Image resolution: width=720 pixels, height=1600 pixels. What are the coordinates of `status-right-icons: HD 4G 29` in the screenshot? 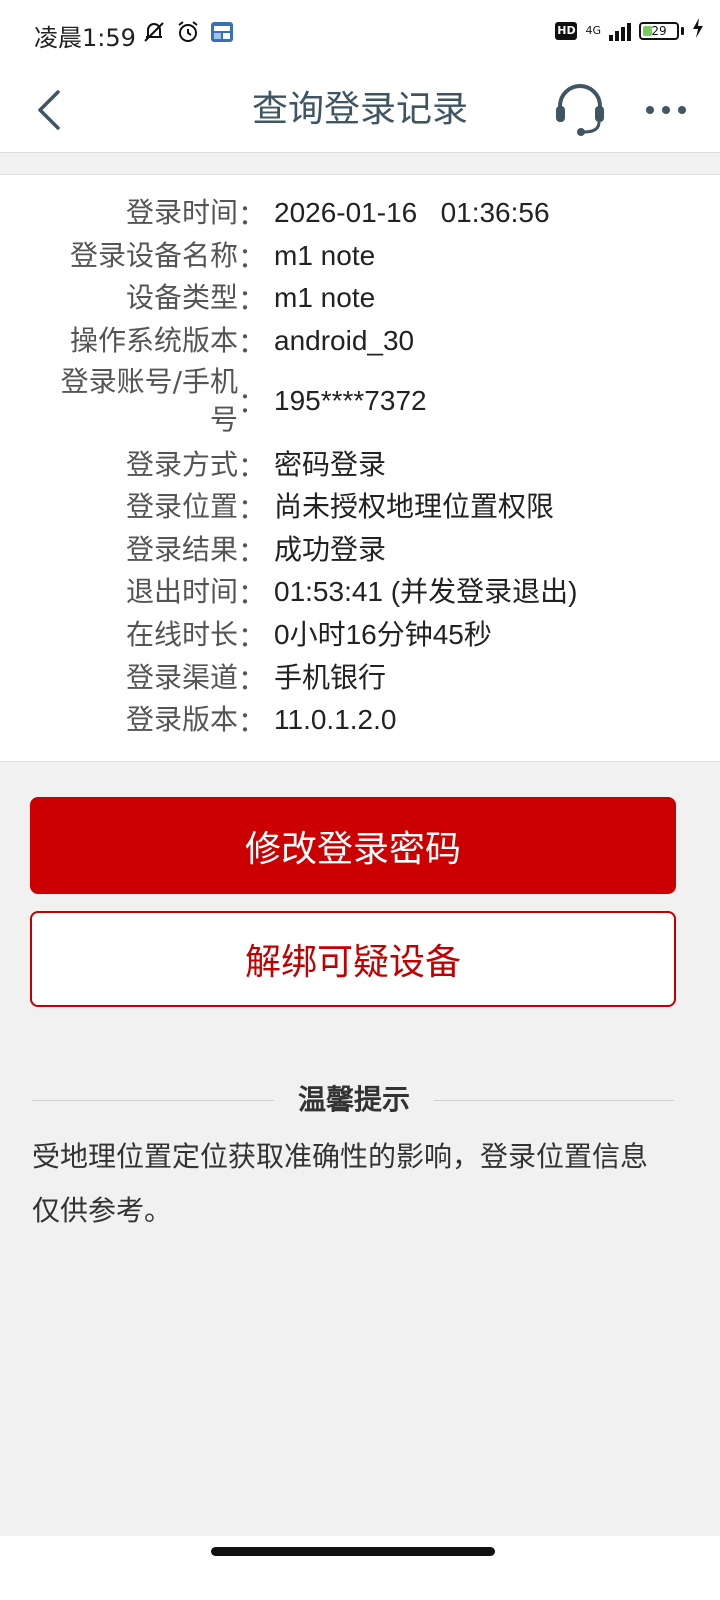 It's located at (629, 30).